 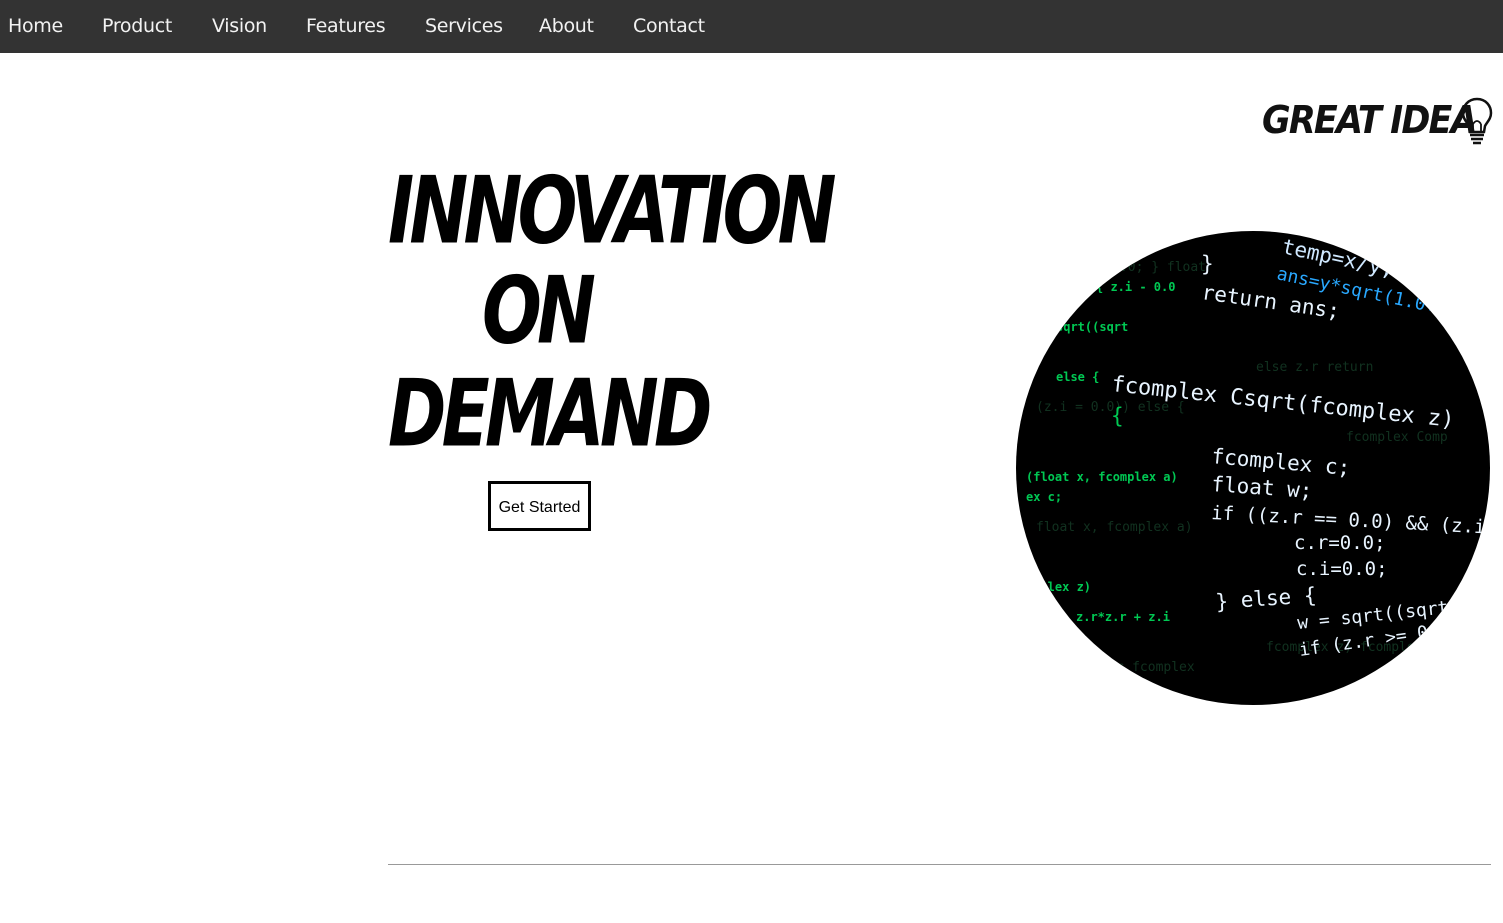 I want to click on nav-home: Home, so click(x=35, y=26).